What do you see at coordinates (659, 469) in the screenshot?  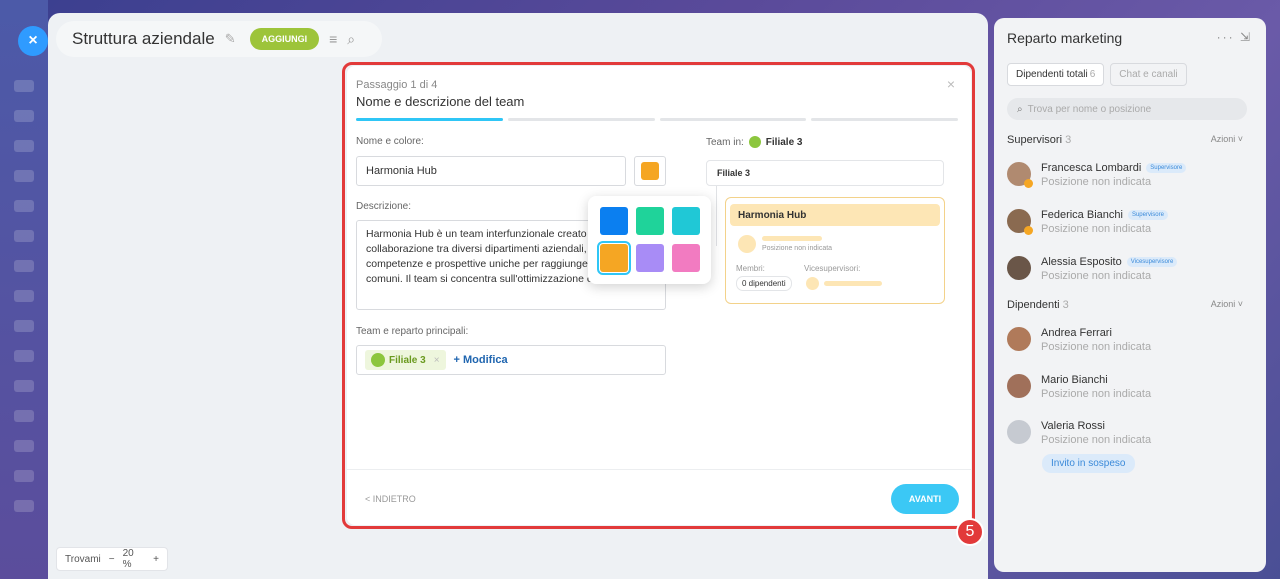 I see `dialog-footer-divider` at bounding box center [659, 469].